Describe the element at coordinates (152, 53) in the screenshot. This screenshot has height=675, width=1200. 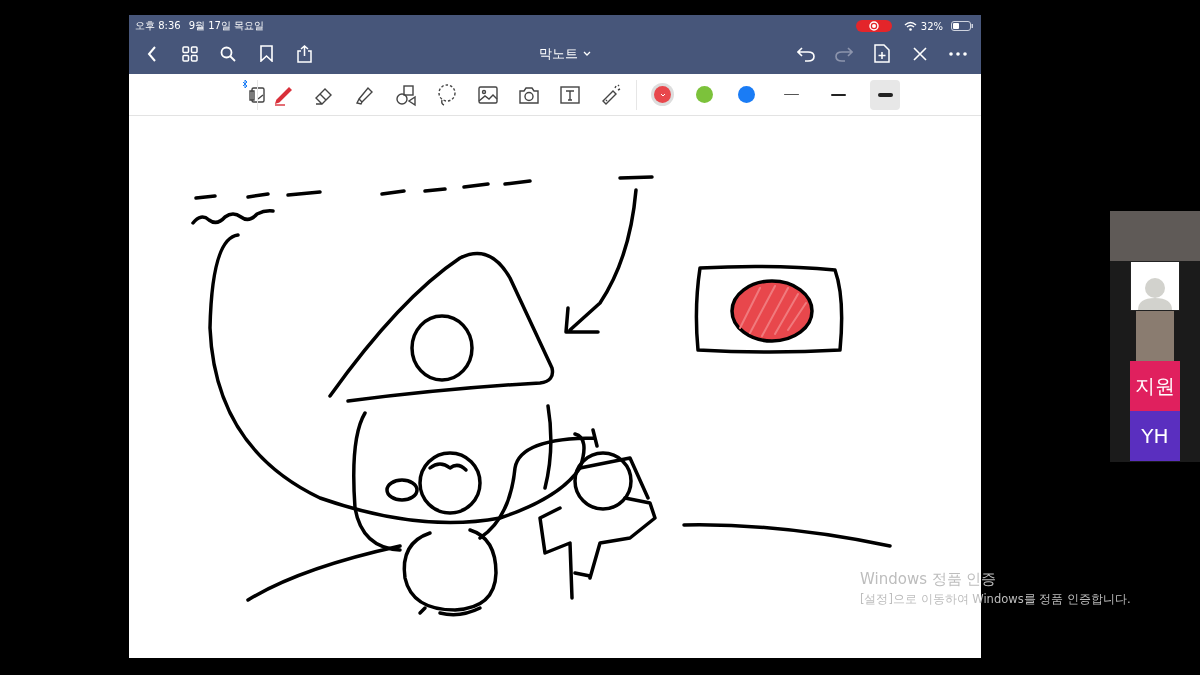
I see `back-icon` at that location.